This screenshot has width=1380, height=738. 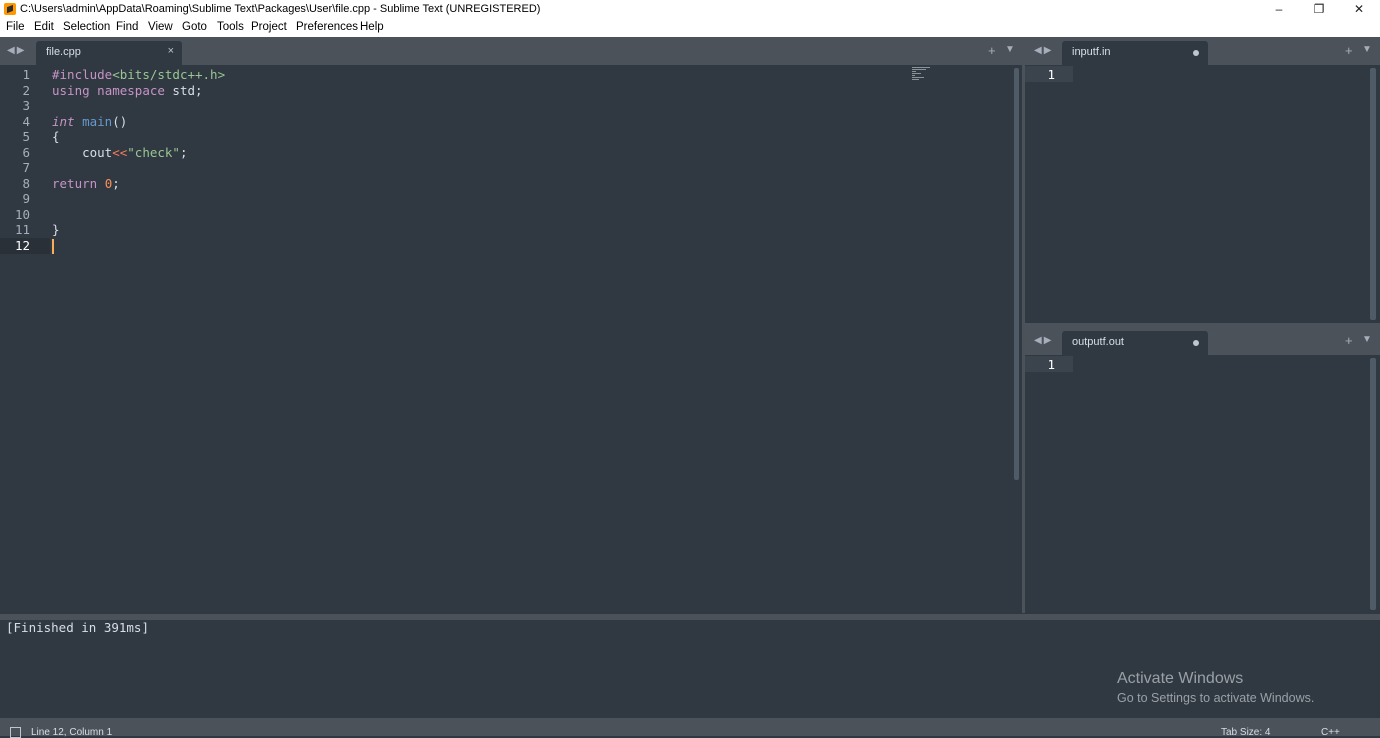 What do you see at coordinates (26, 121) in the screenshot?
I see `line-number: 4` at bounding box center [26, 121].